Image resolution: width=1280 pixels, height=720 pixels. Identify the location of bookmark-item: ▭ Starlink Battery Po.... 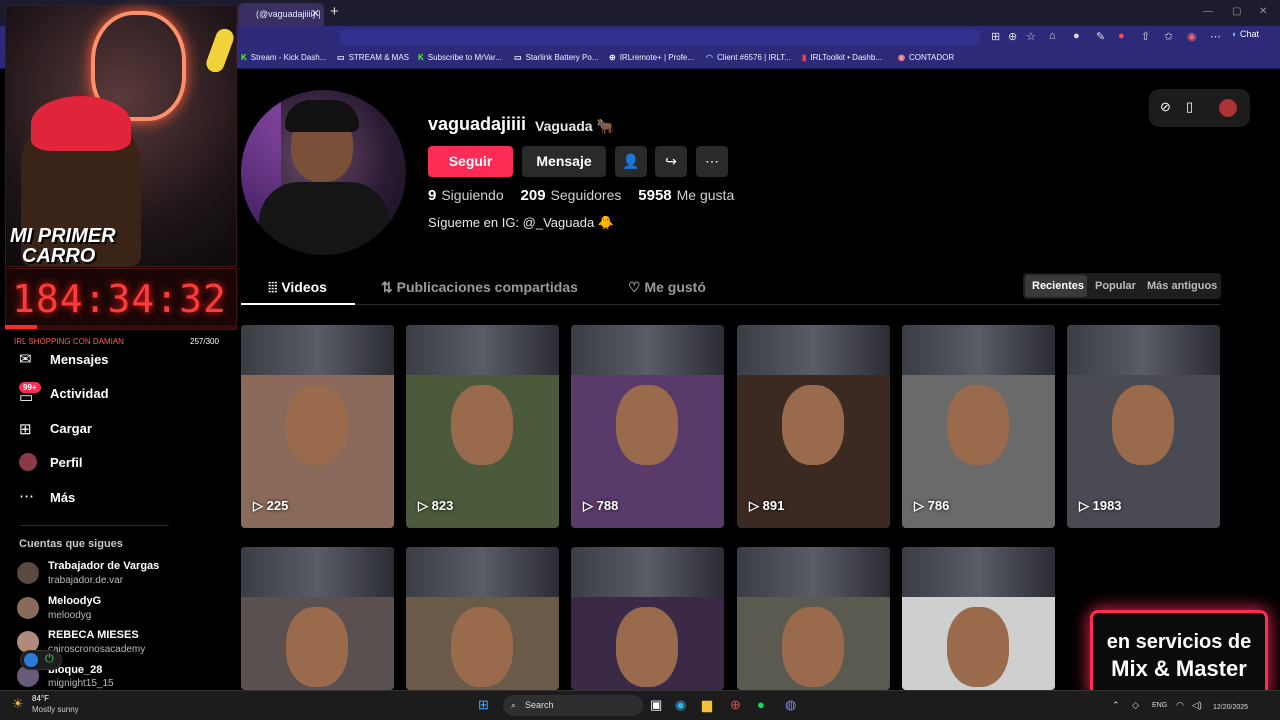
(556, 57).